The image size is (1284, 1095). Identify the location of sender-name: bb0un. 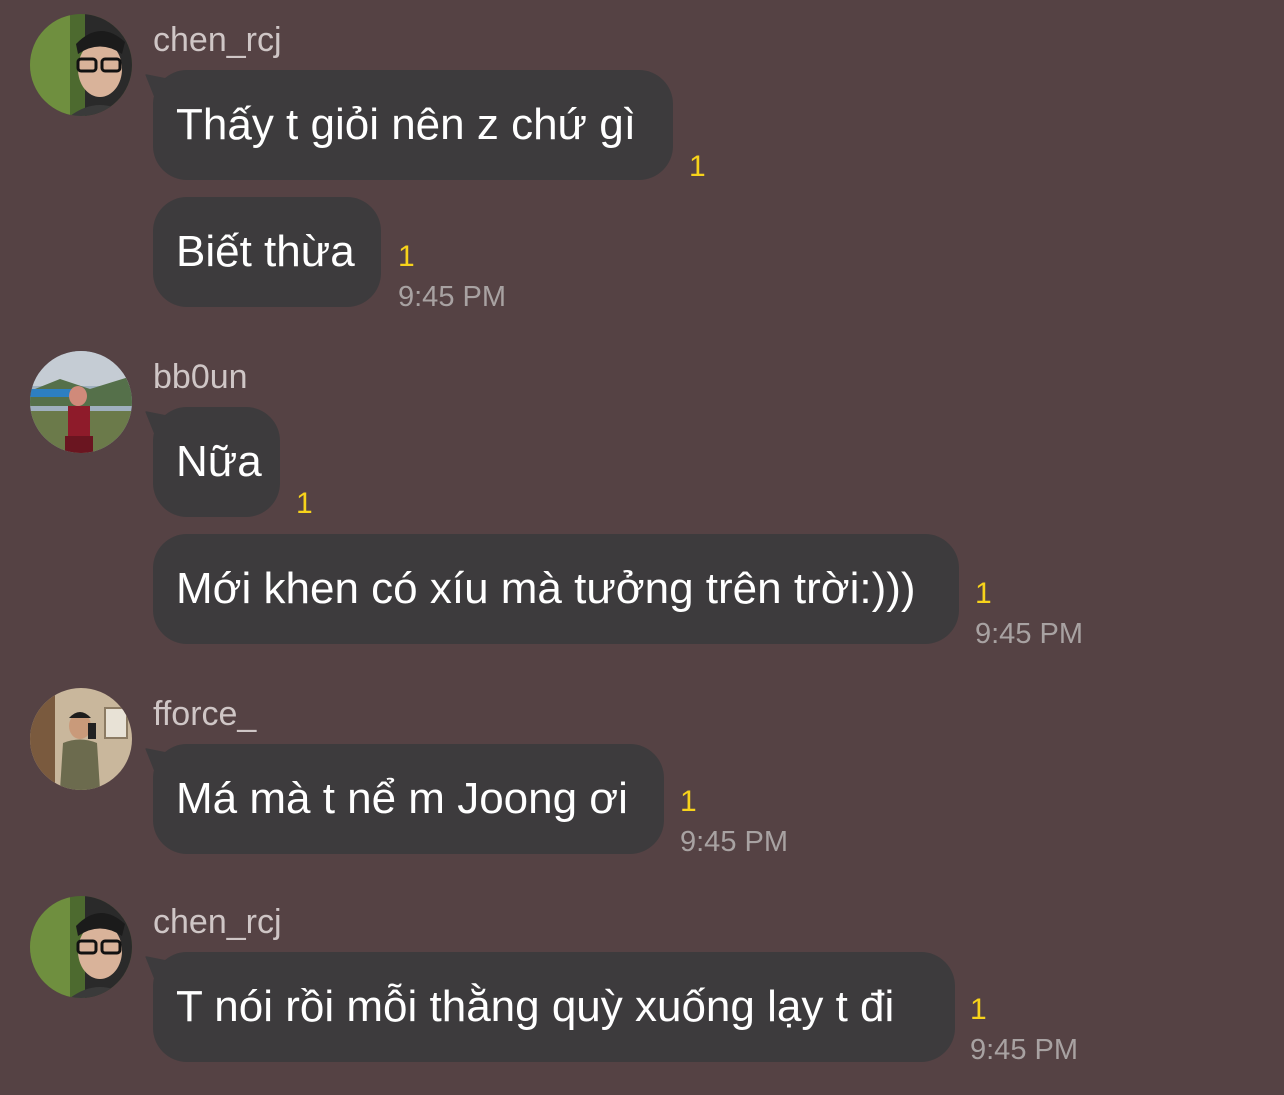
(200, 377).